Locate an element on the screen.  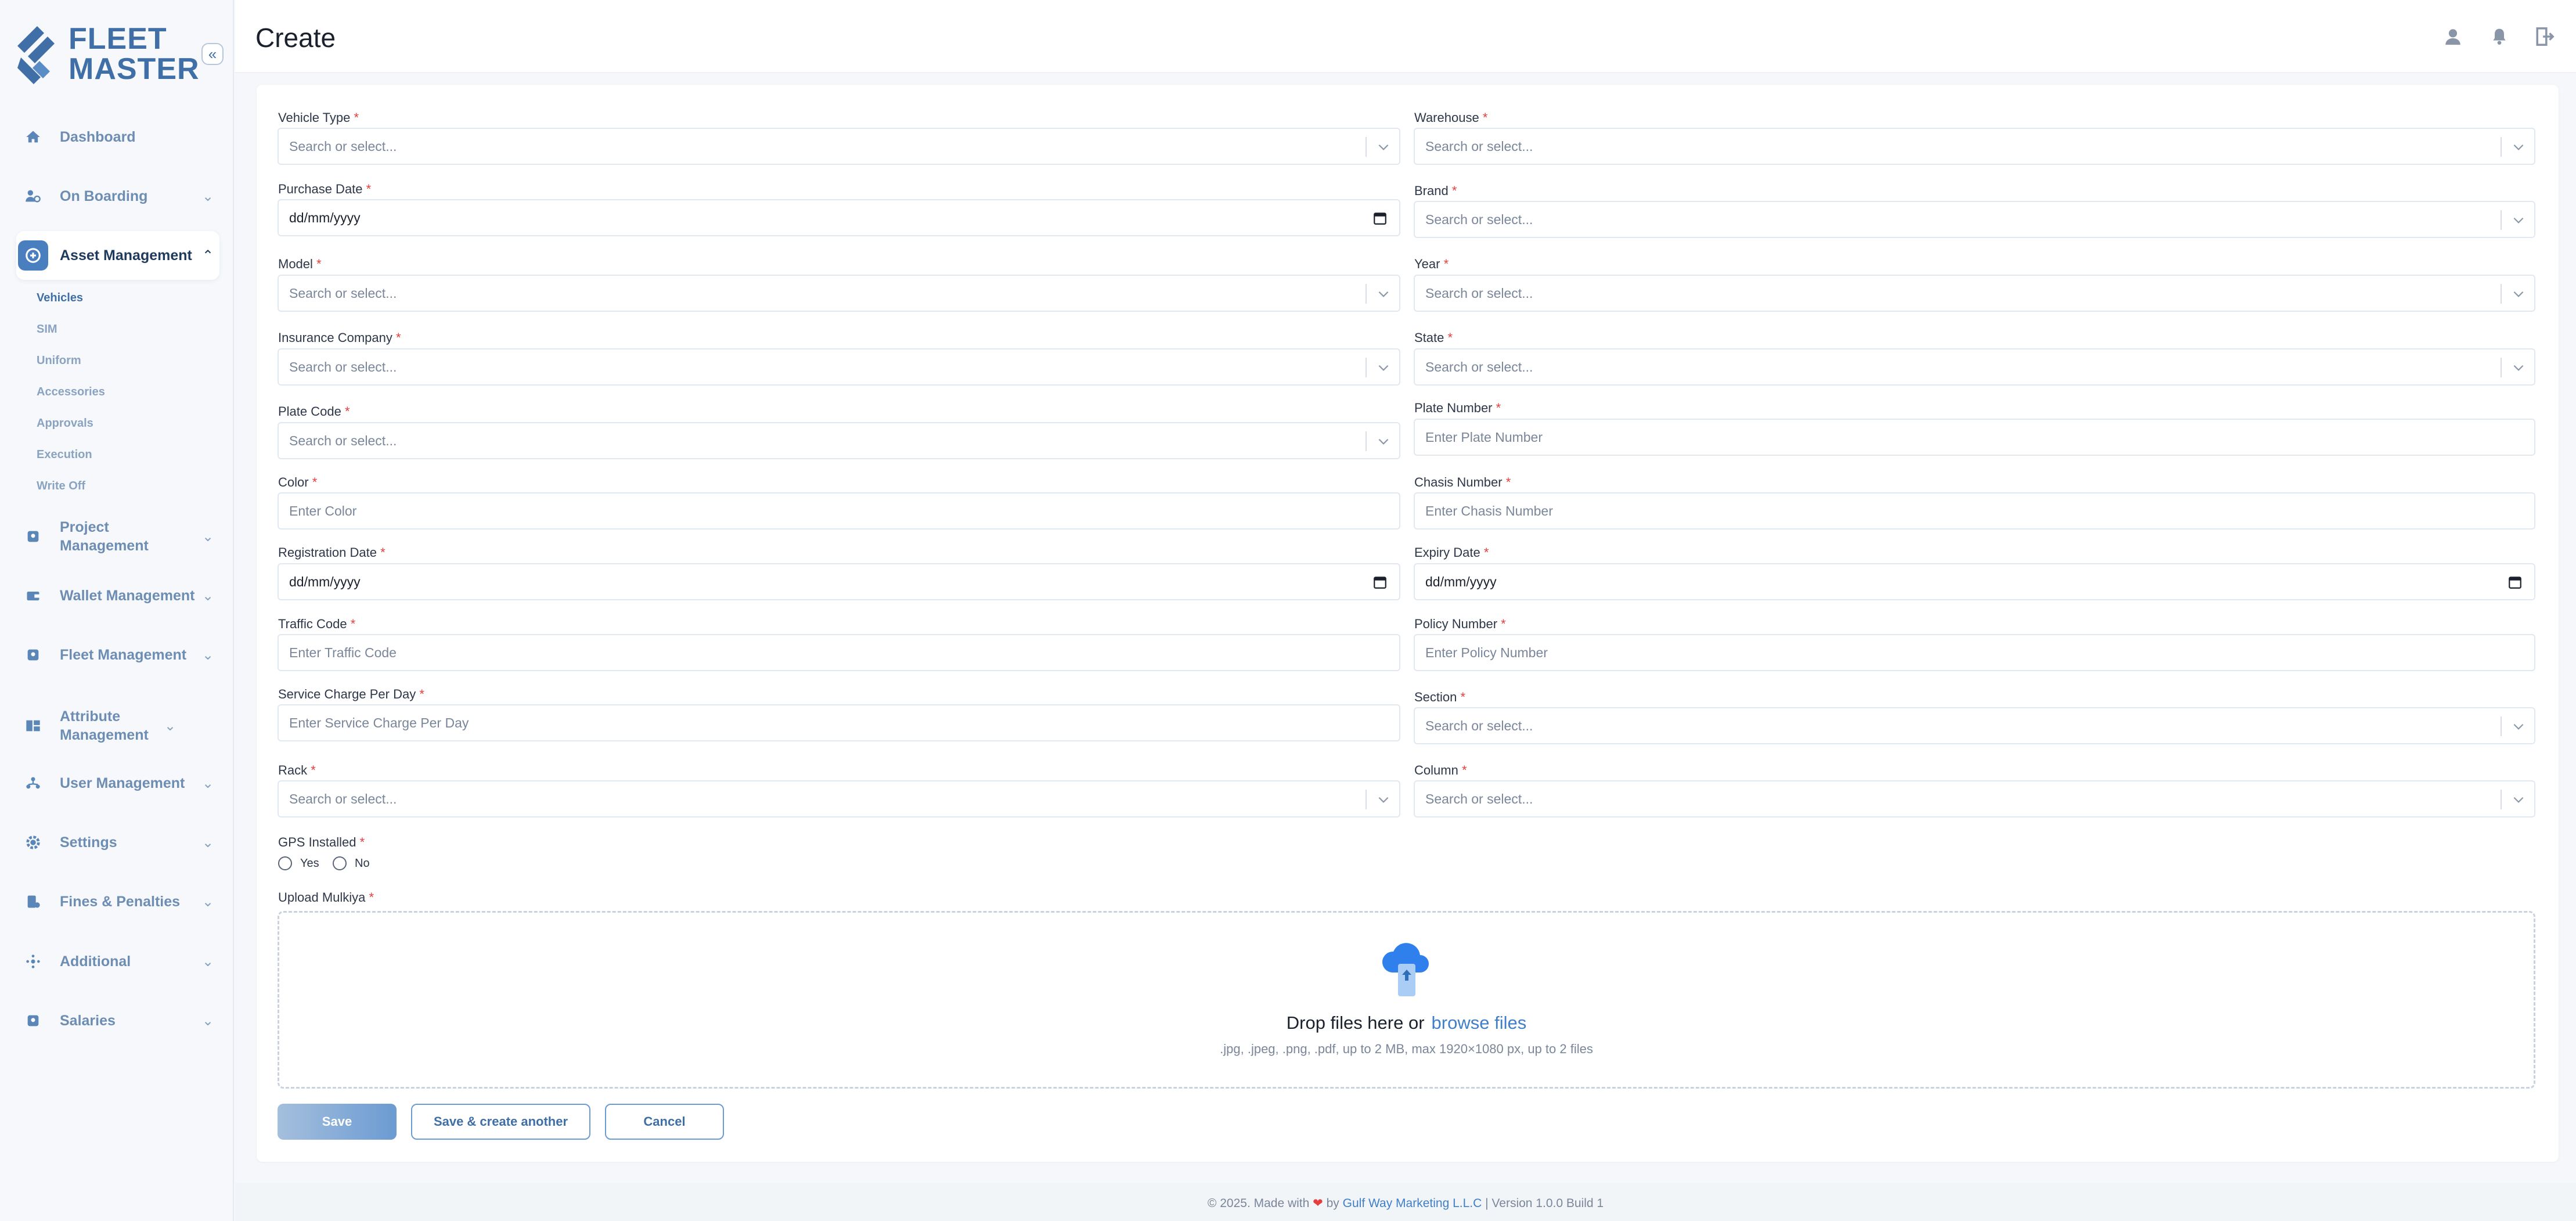
fines-icon is located at coordinates (33, 902).